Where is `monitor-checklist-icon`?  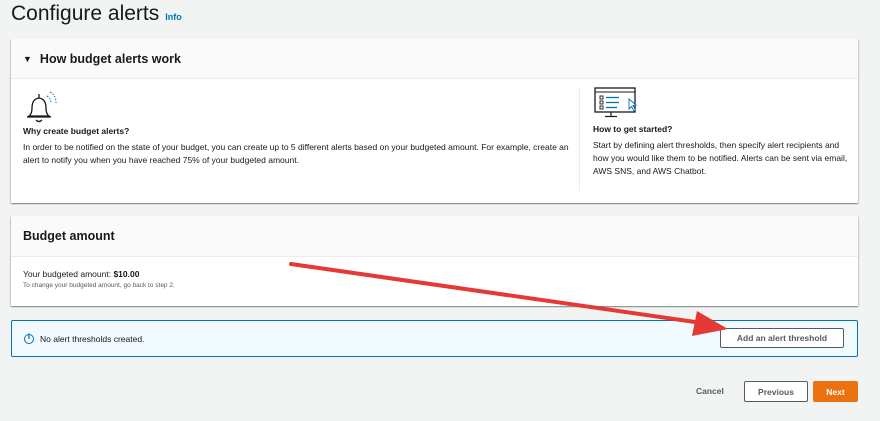
monitor-checklist-icon is located at coordinates (616, 102).